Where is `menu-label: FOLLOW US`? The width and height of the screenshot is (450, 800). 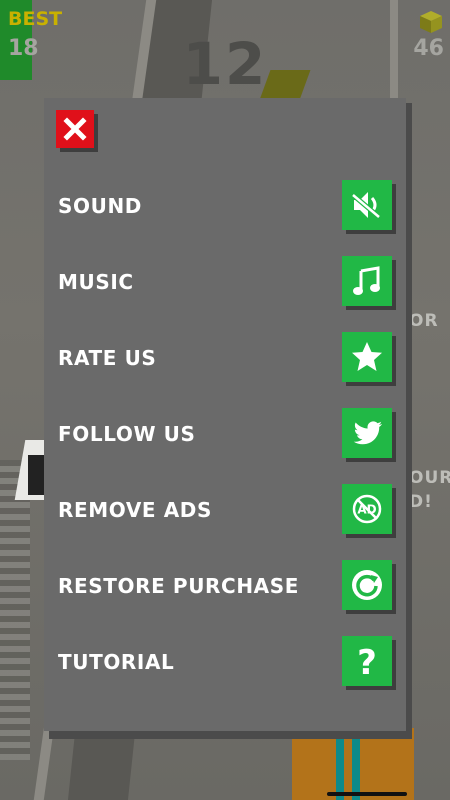 menu-label: FOLLOW US is located at coordinates (127, 434).